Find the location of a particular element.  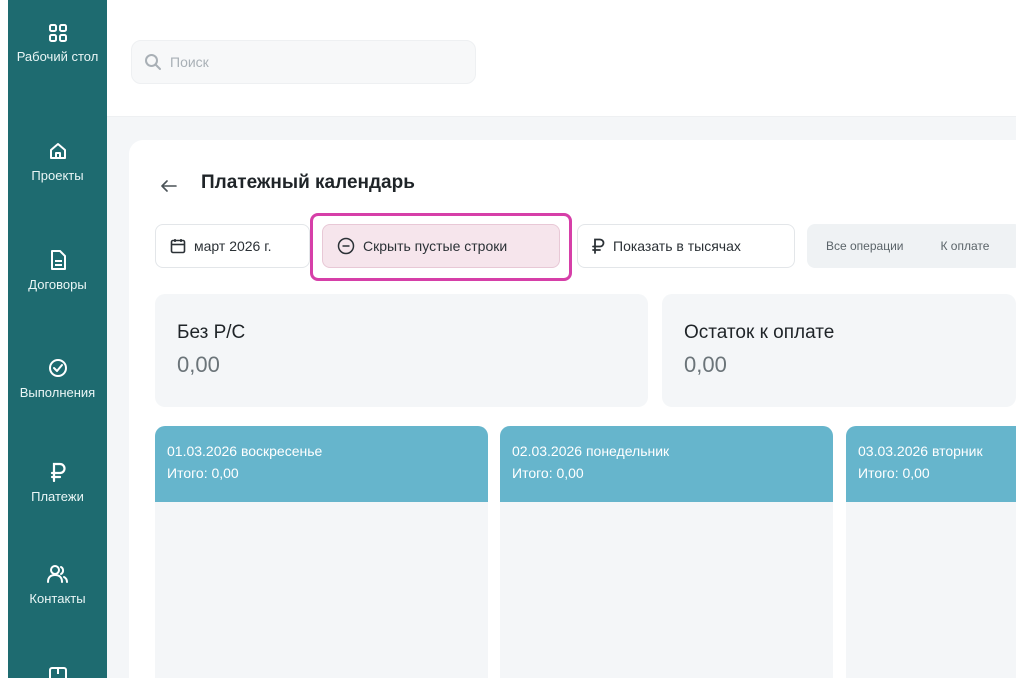

sidebar-item-label: Контакты is located at coordinates (57, 598).